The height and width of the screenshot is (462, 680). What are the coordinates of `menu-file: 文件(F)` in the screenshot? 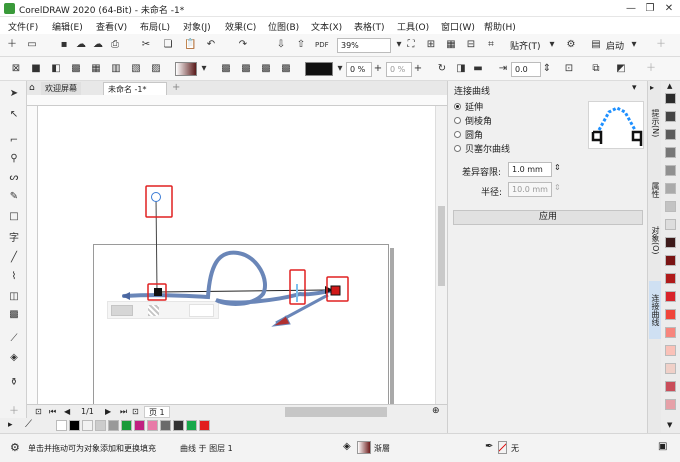 It's located at (23, 26).